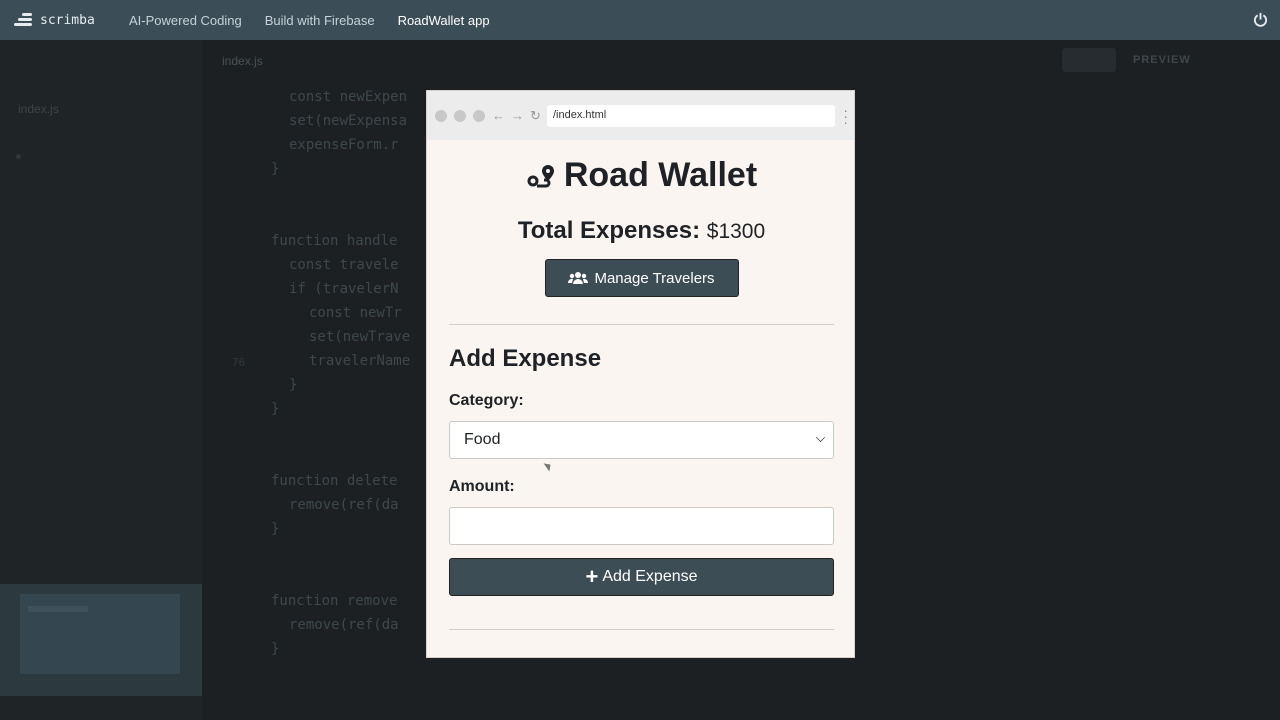  I want to click on category-select: Food, so click(641, 440).